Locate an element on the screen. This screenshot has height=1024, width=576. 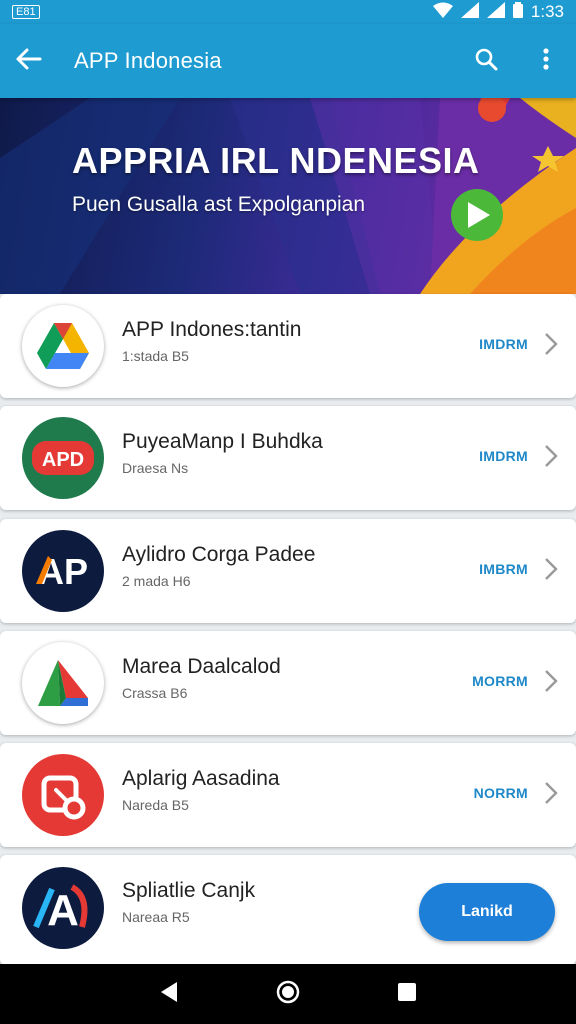
list-item: APD PuyeaManp I Buhdka Draesa Ns IMDRM is located at coordinates (288, 458).